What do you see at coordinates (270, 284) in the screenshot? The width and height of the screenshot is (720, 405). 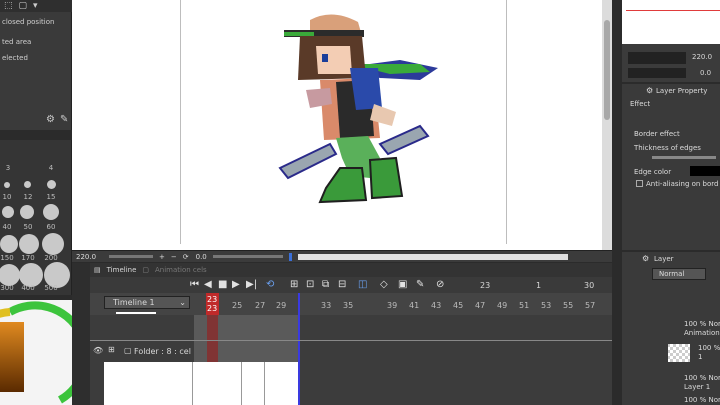 I see `loop-icon: ⟲` at bounding box center [270, 284].